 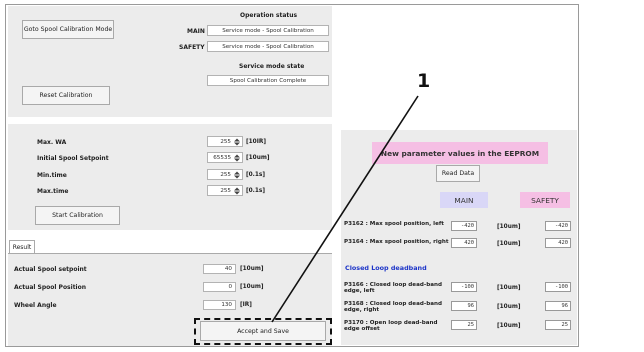 What do you see at coordinates (66, 95) in the screenshot?
I see `reset-calibration-button: Reset Calibration` at bounding box center [66, 95].